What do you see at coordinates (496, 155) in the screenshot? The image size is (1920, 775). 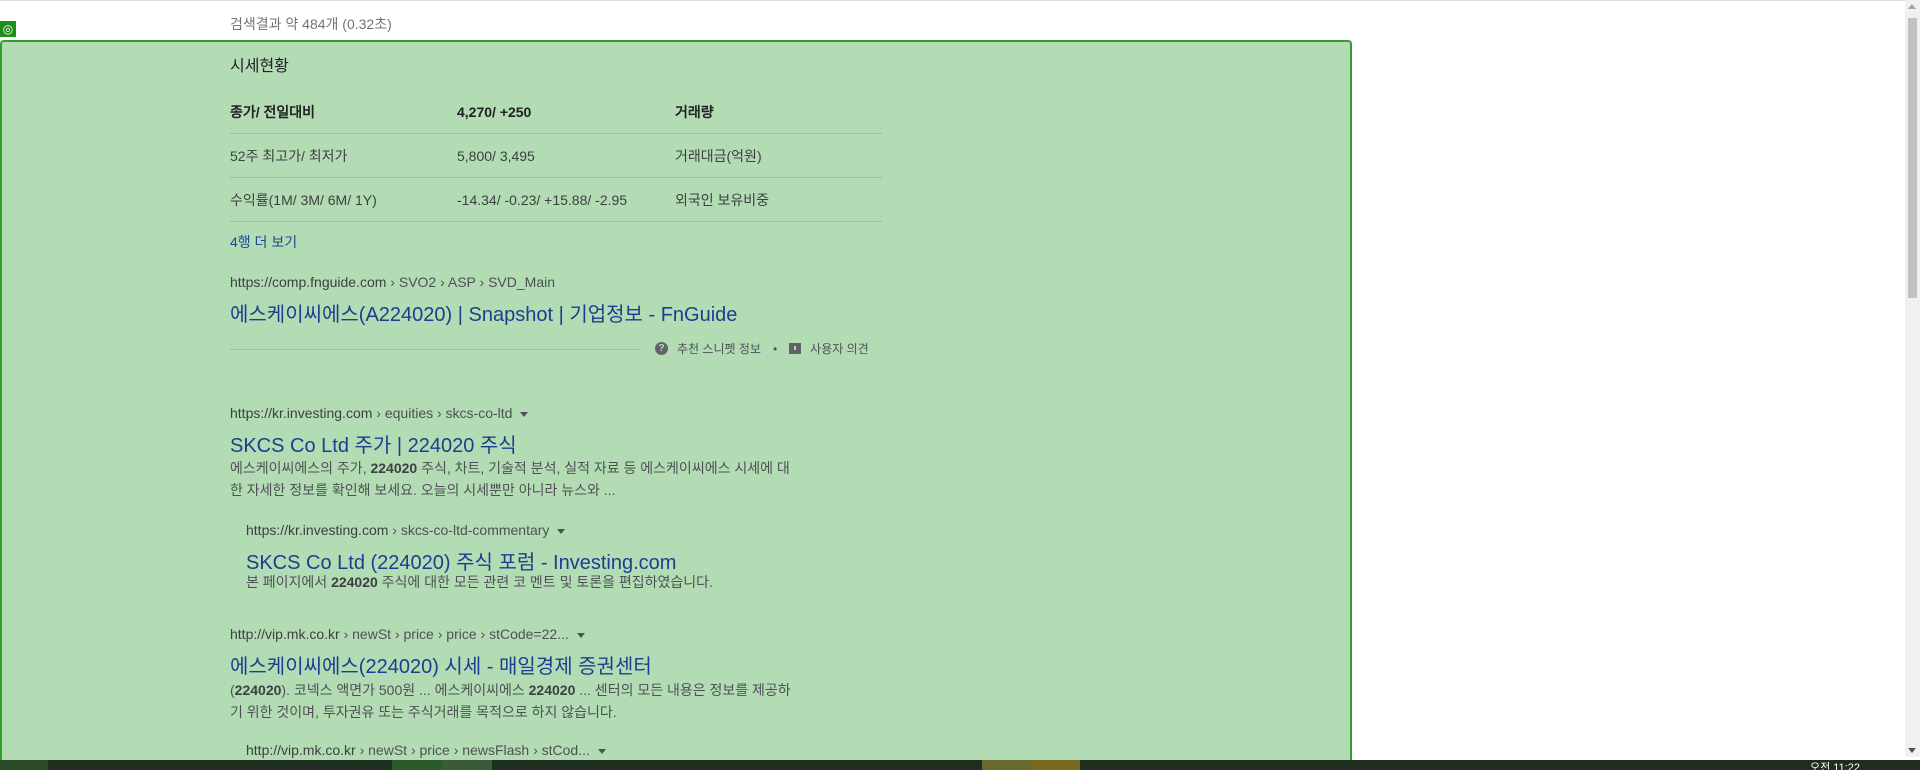 I see `table-cell: 5,800/ 3,495` at bounding box center [496, 155].